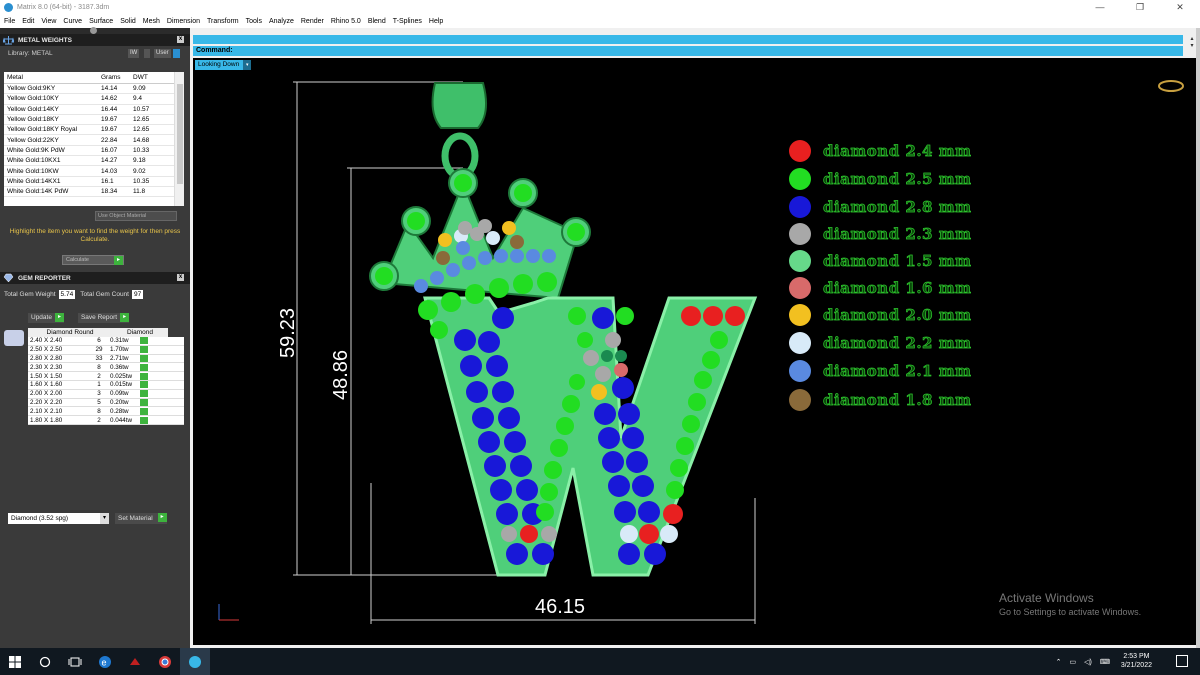  I want to click on menu-edit: Edit, so click(28, 21).